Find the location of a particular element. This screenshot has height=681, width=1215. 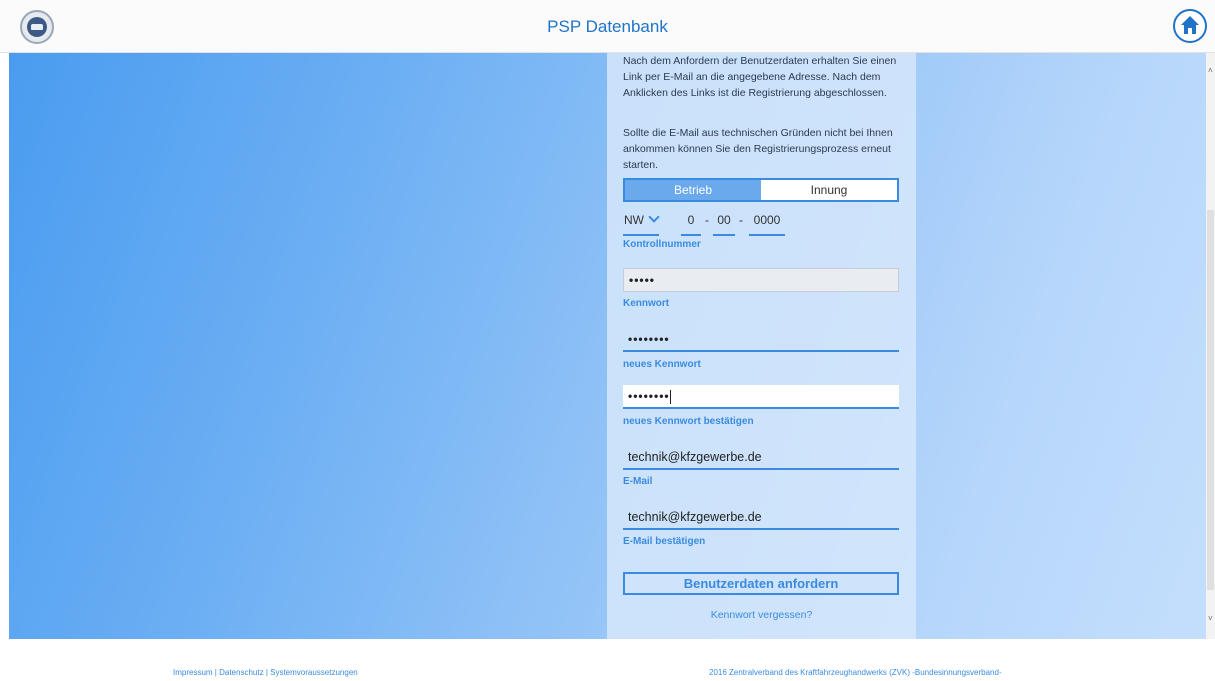

segment-betrieb: Betrieb is located at coordinates (693, 190).